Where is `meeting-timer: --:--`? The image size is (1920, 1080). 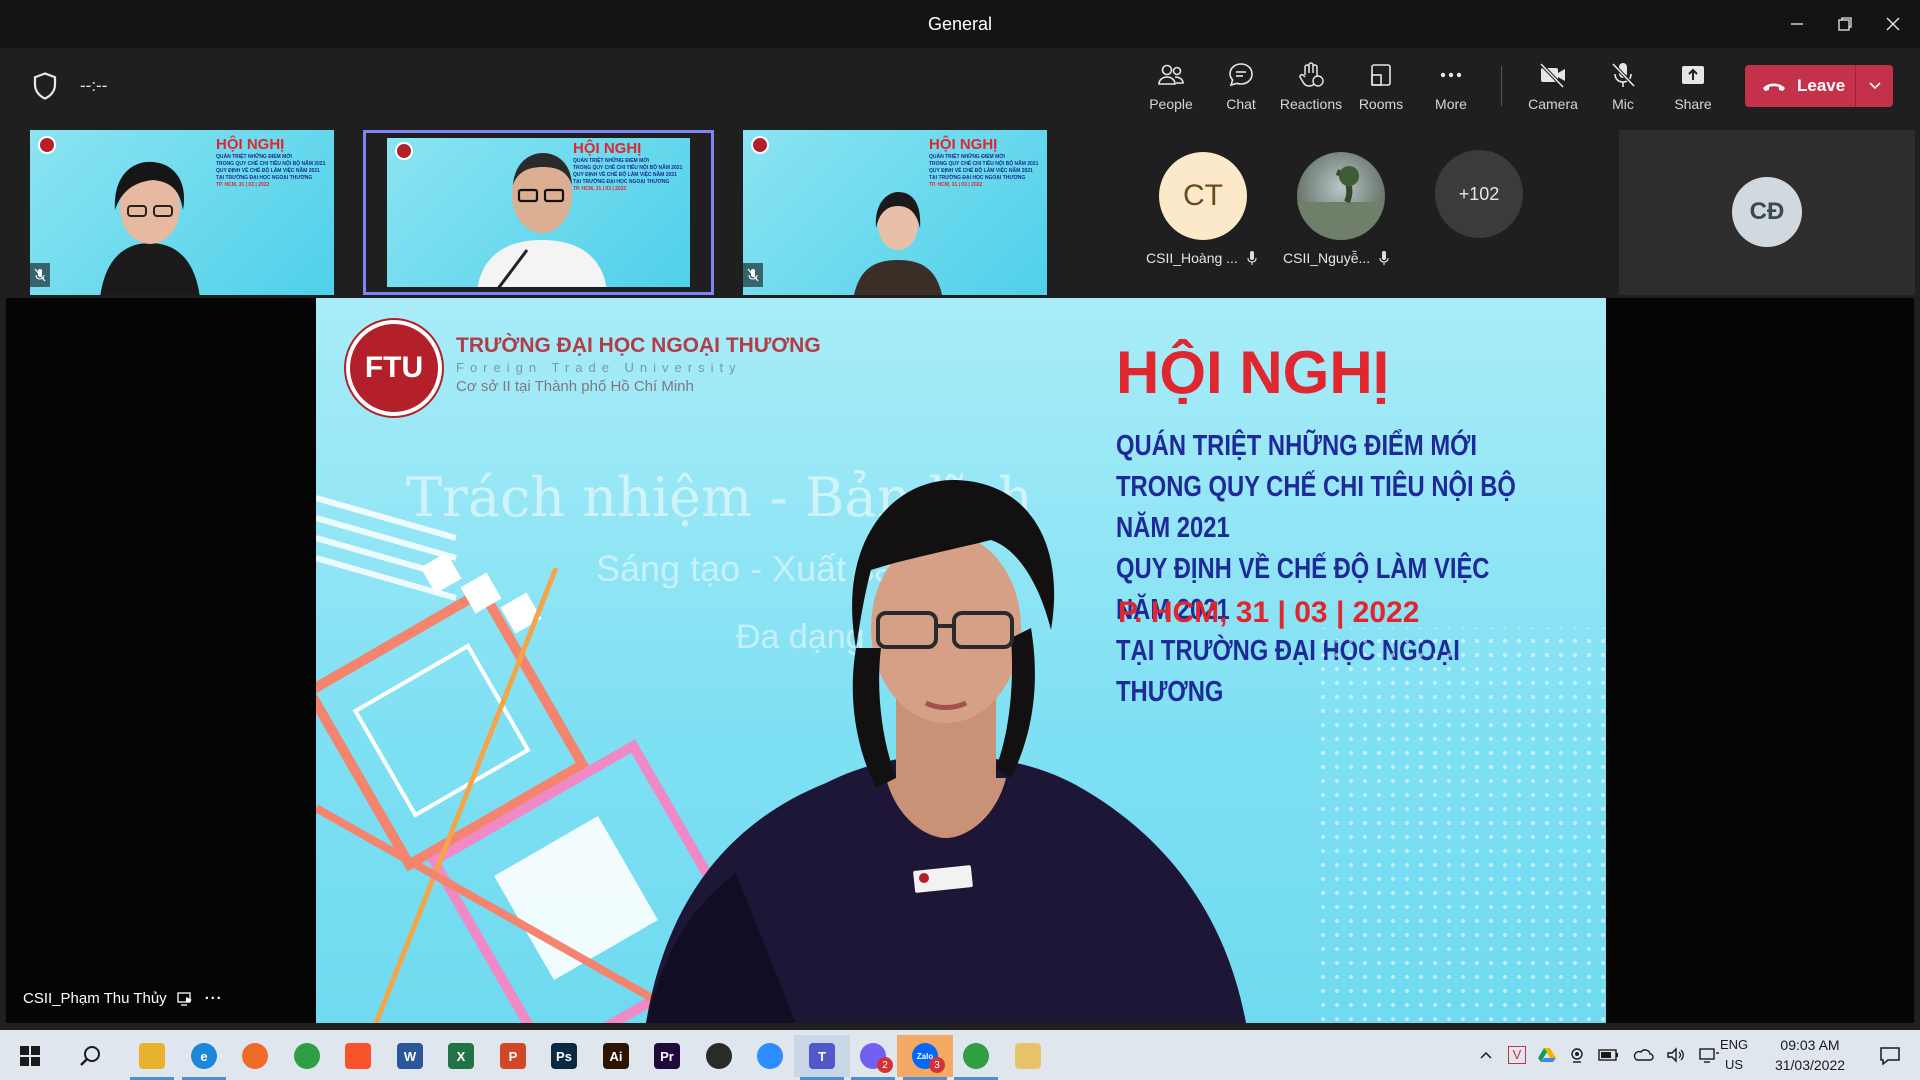 meeting-timer: --:-- is located at coordinates (94, 85).